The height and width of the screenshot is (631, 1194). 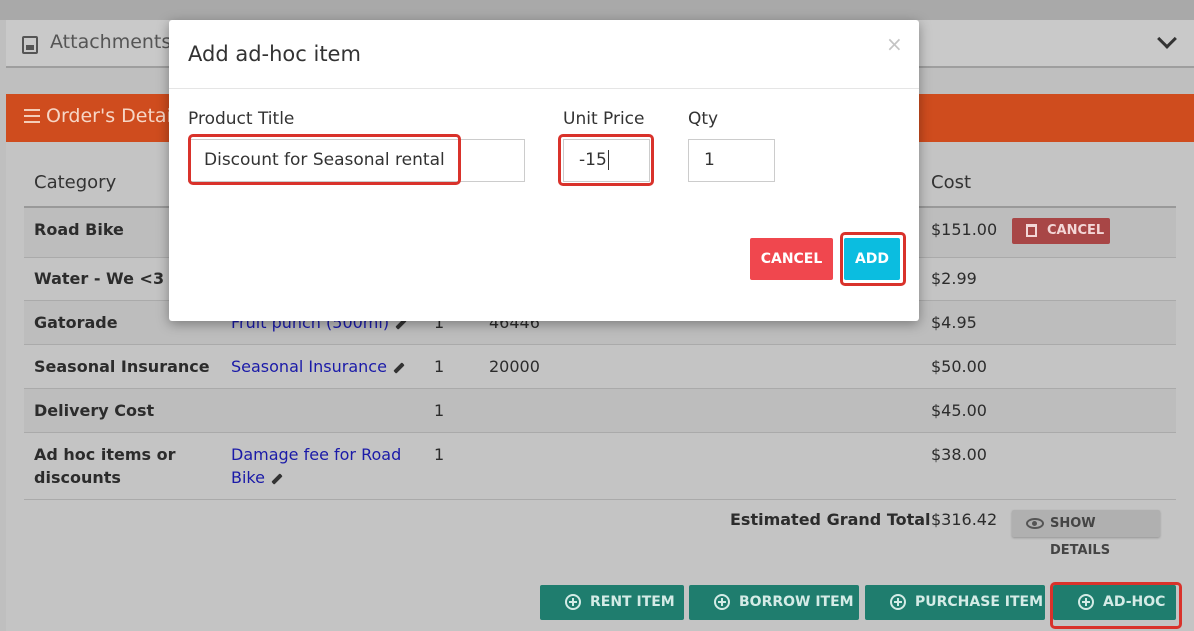 What do you see at coordinates (872, 259) in the screenshot?
I see `modal-add-button: ADD` at bounding box center [872, 259].